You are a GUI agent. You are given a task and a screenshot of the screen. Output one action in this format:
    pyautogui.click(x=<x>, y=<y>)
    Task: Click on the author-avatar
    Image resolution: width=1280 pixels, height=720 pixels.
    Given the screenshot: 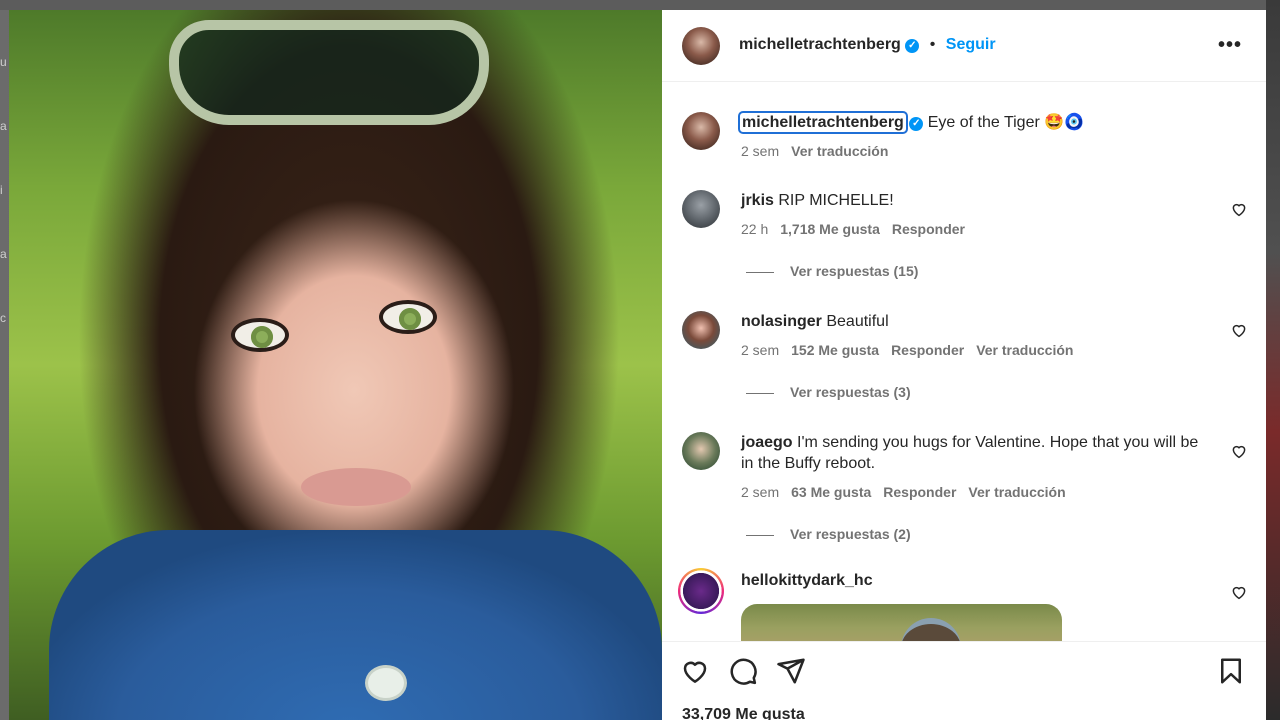 What is the action you would take?
    pyautogui.click(x=701, y=46)
    